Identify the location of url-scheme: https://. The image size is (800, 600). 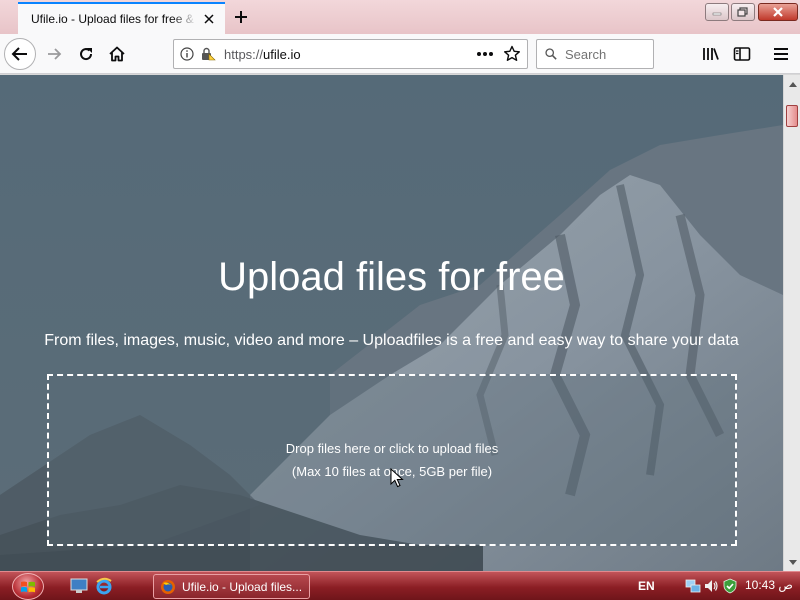
(244, 54).